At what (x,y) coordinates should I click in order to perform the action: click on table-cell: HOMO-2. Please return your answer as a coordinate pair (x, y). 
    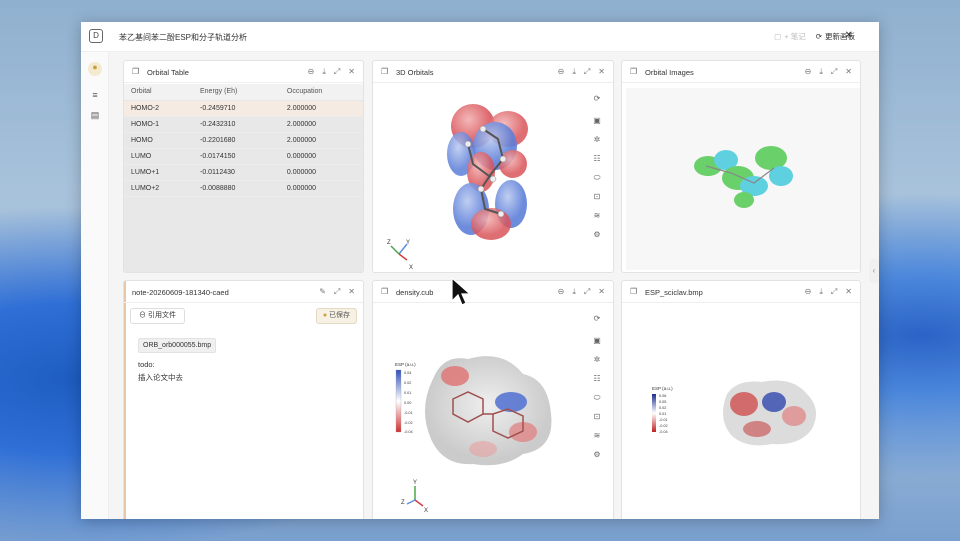
    Looking at the image, I should click on (158, 108).